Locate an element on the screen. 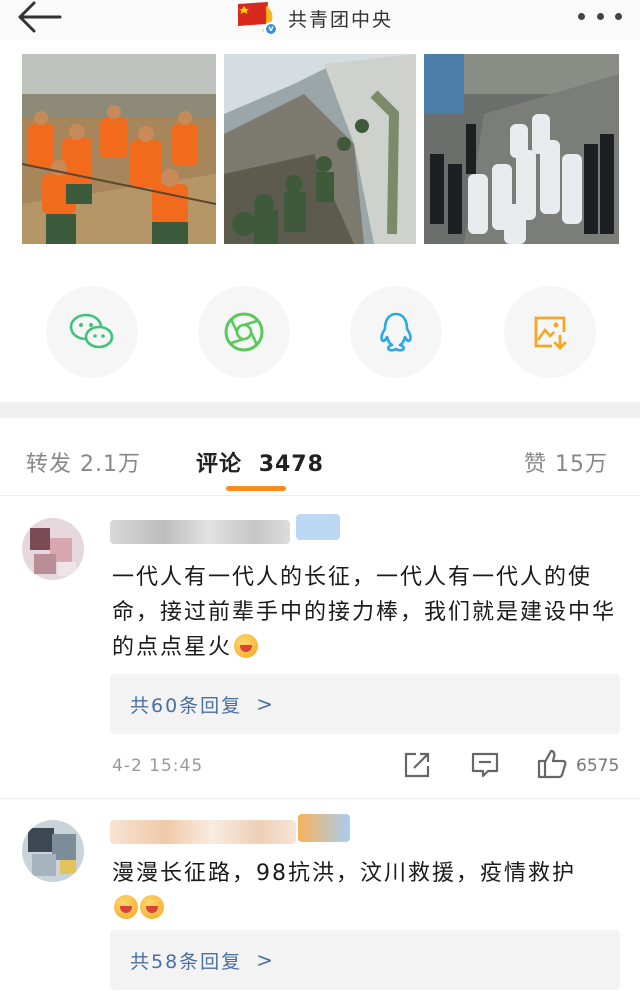  account-logo-icon: v is located at coordinates (258, 18).